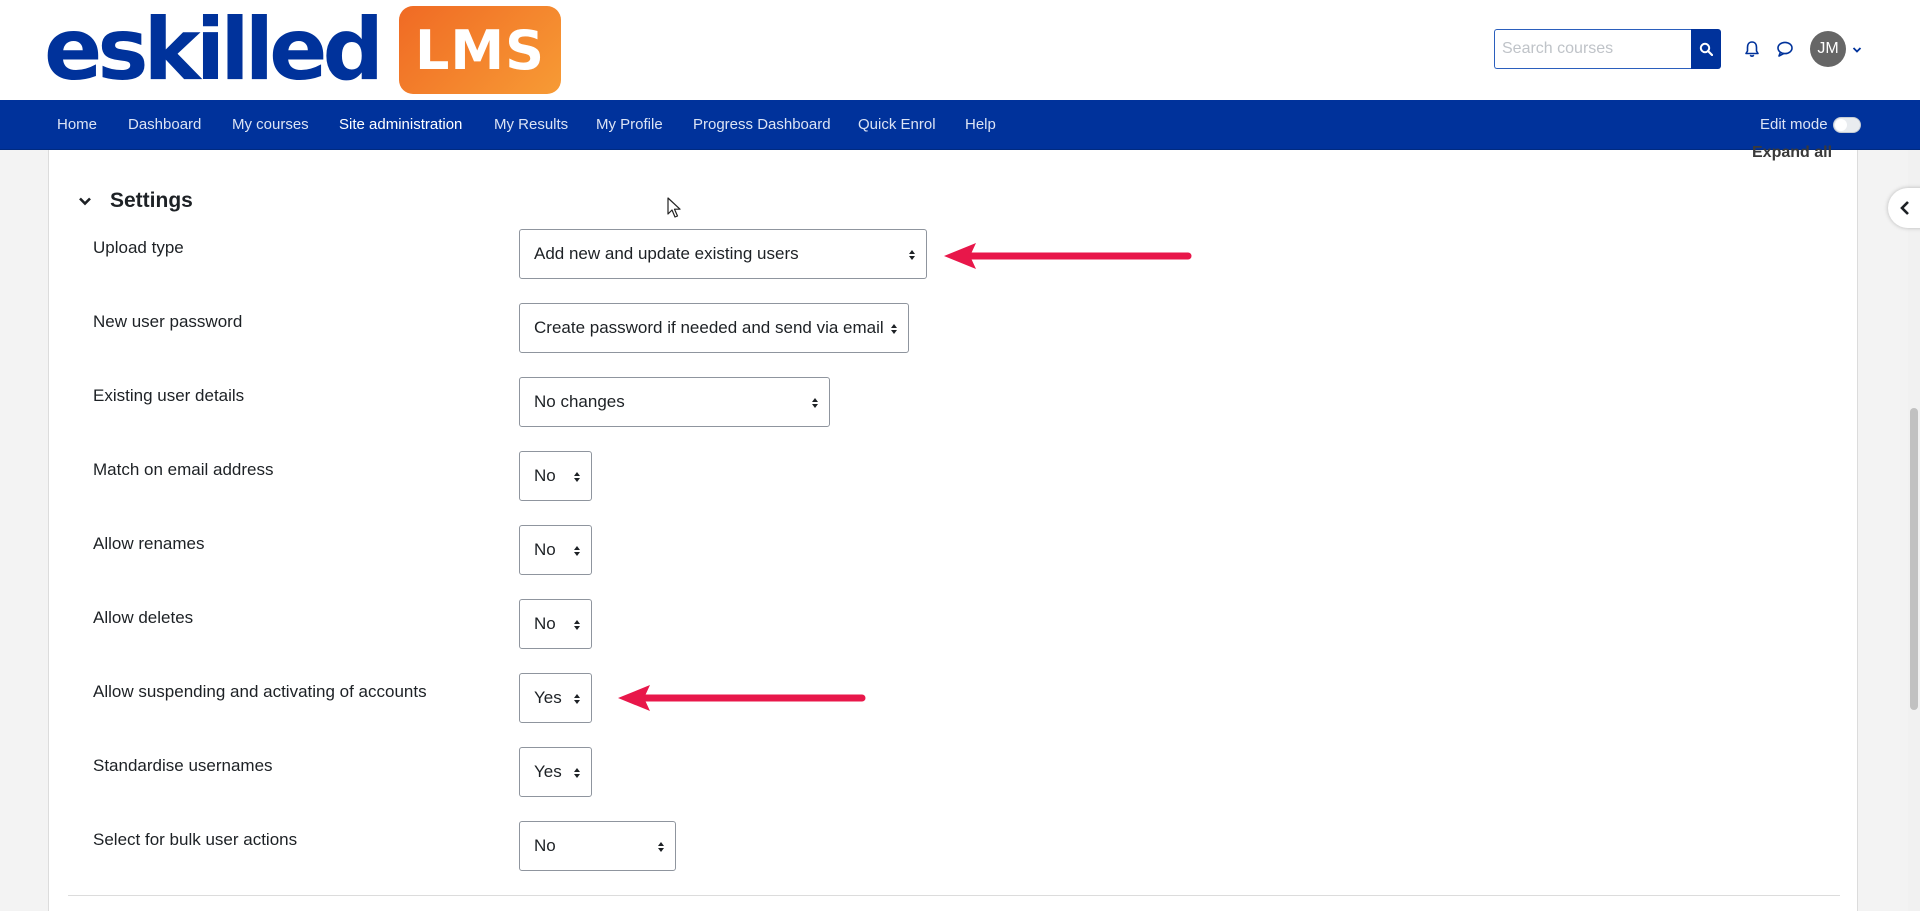  What do you see at coordinates (169, 395) in the screenshot?
I see `existing-user-details-label: Existing user details` at bounding box center [169, 395].